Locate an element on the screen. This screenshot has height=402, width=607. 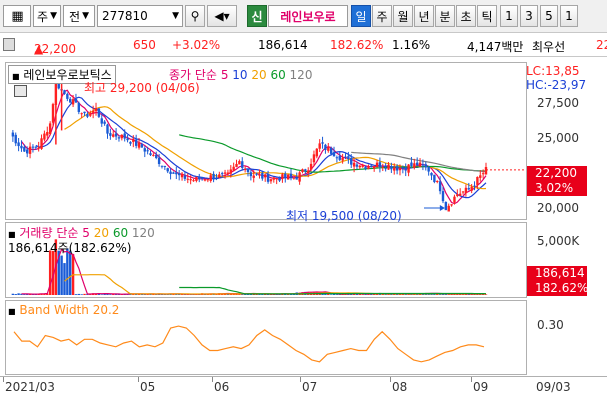
speaker-icon: ◀▾ is located at coordinates (222, 16).